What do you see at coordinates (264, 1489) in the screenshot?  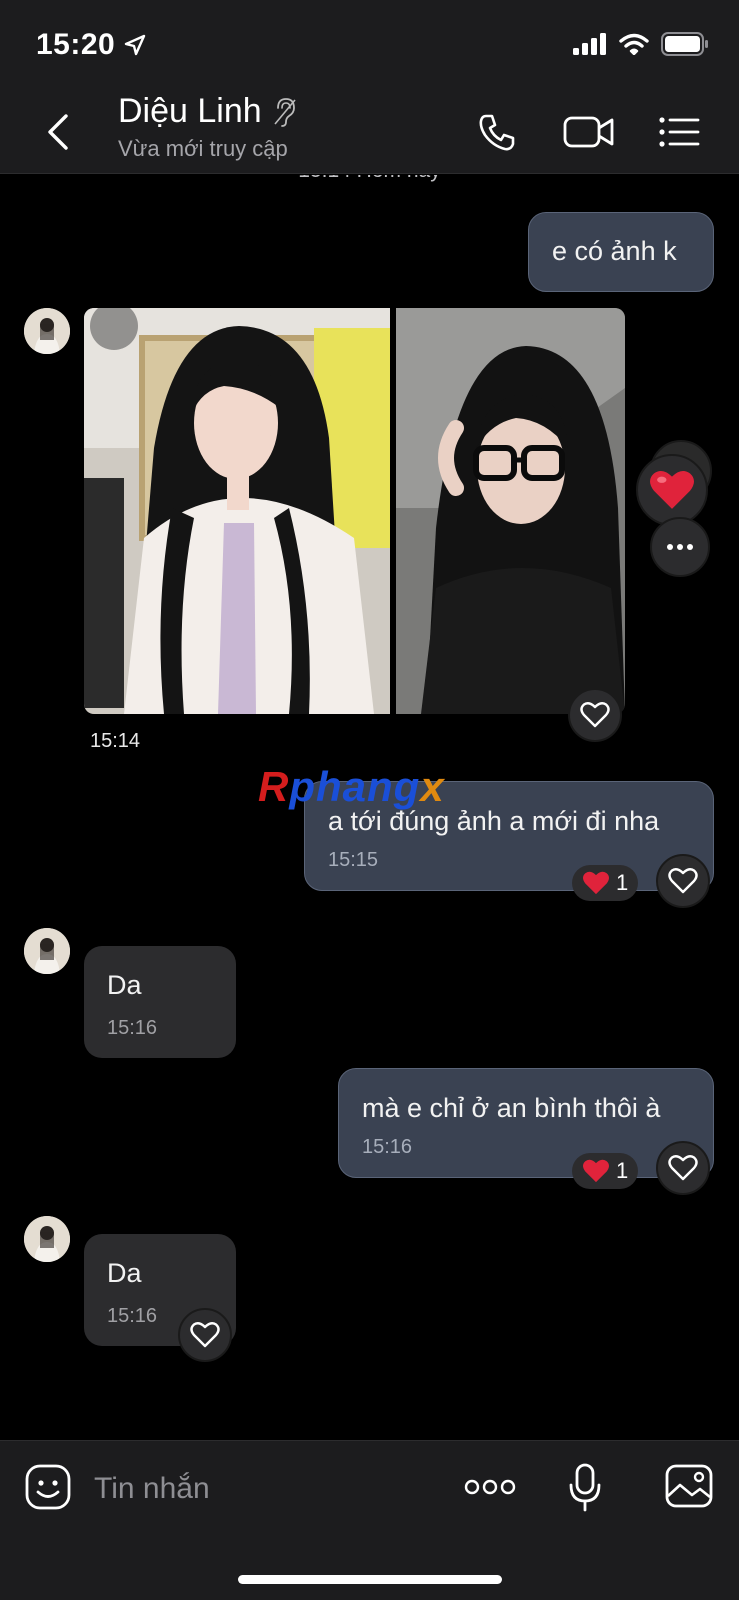 I see `message-input` at bounding box center [264, 1489].